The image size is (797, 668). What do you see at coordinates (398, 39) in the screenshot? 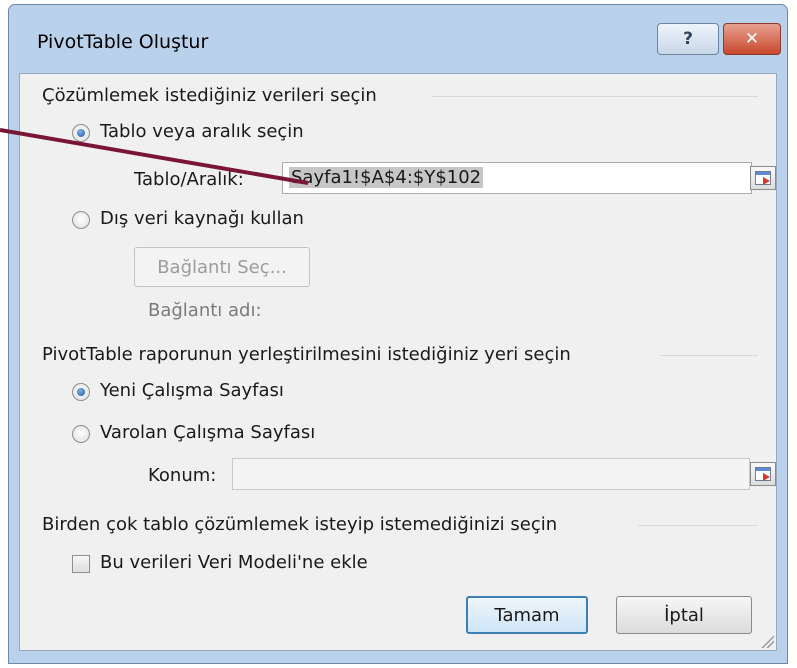
I see `title-bar: PivotTable Oluştur ? ✕` at bounding box center [398, 39].